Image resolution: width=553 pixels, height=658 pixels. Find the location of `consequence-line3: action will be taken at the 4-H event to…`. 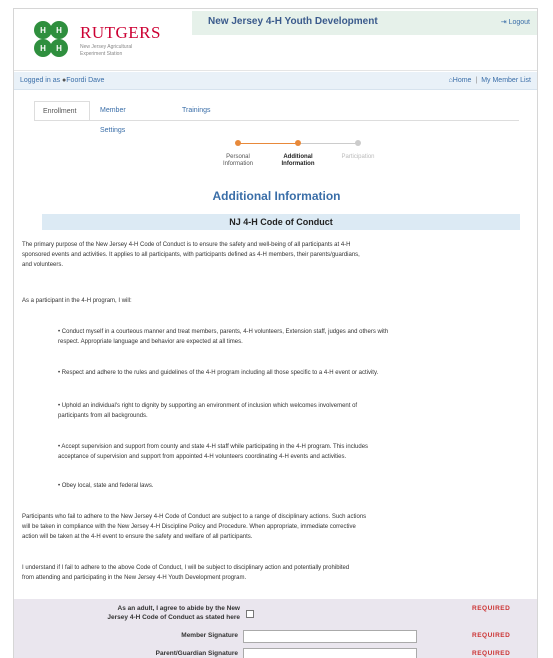

consequence-line3: action will be taken at the 4-H event to… is located at coordinates (137, 537).